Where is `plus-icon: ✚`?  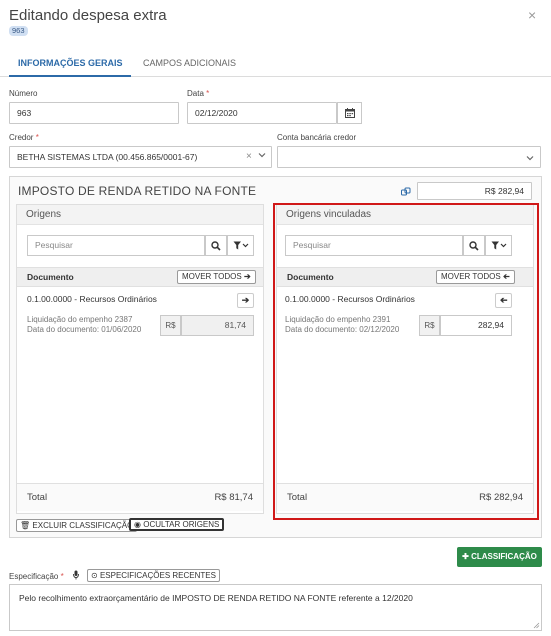 plus-icon: ✚ is located at coordinates (465, 556).